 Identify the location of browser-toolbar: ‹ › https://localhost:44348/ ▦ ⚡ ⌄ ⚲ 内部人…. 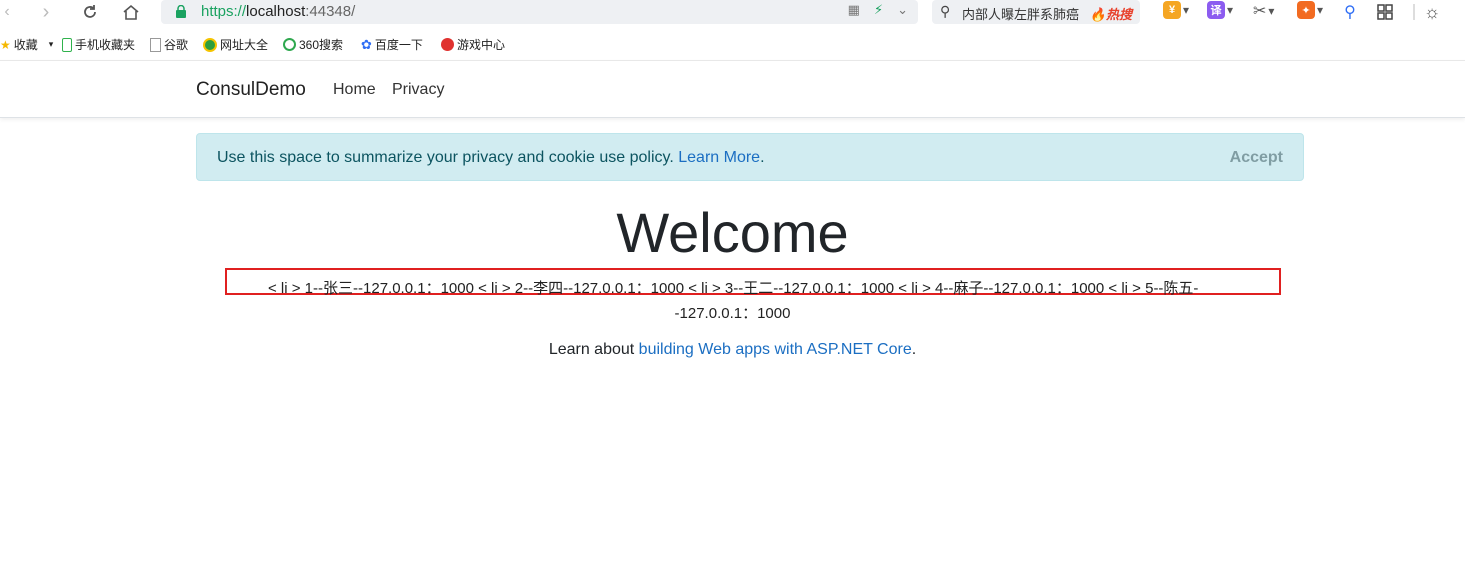
(732, 13).